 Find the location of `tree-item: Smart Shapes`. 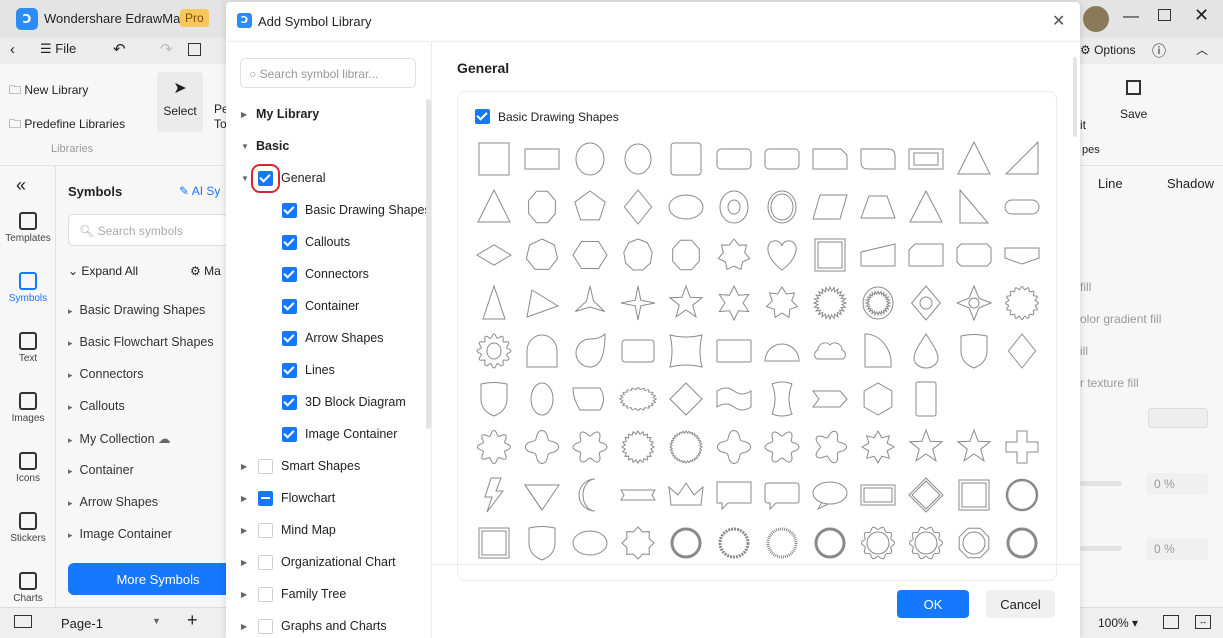

tree-item: Smart Shapes is located at coordinates (309, 466).